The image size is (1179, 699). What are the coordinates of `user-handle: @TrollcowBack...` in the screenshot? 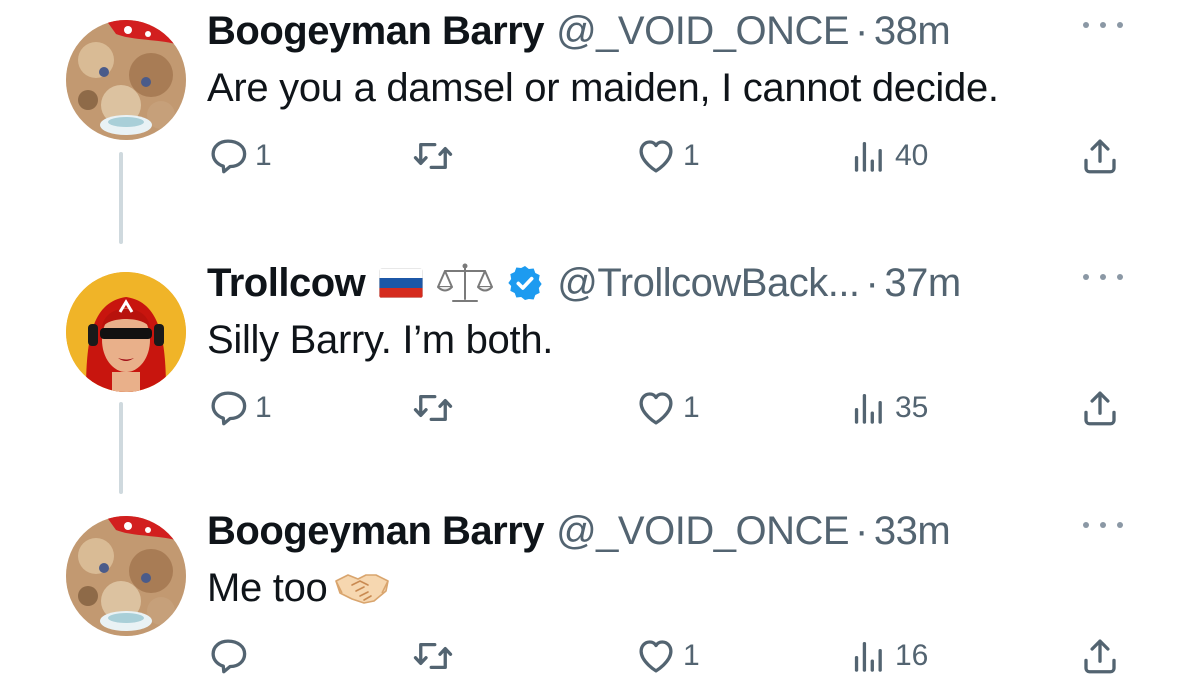 It's located at (708, 283).